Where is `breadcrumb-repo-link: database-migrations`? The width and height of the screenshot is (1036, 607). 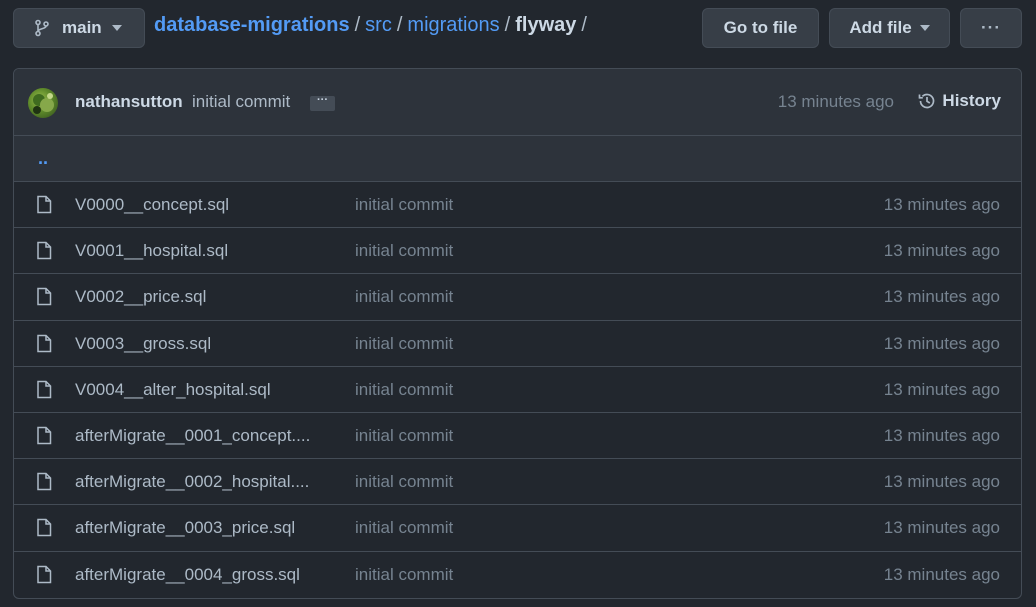 breadcrumb-repo-link: database-migrations is located at coordinates (252, 25).